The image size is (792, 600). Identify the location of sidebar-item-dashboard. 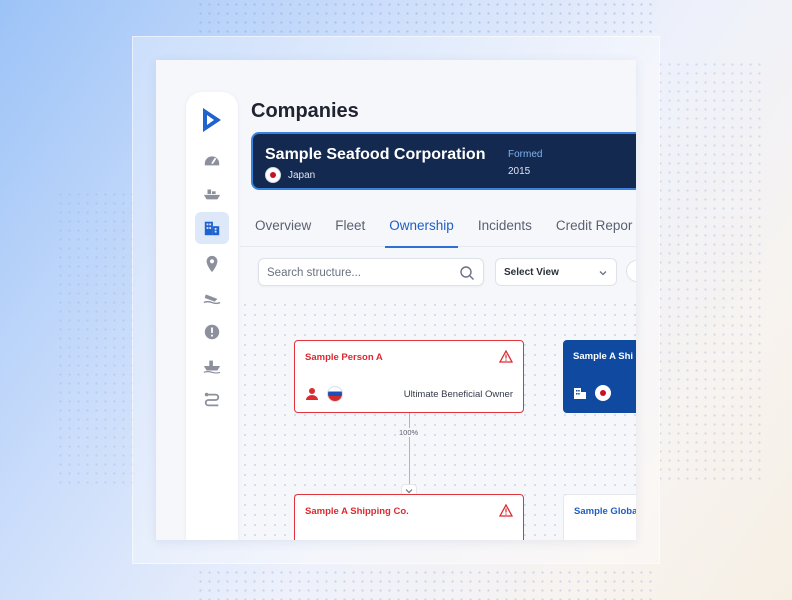
(212, 160).